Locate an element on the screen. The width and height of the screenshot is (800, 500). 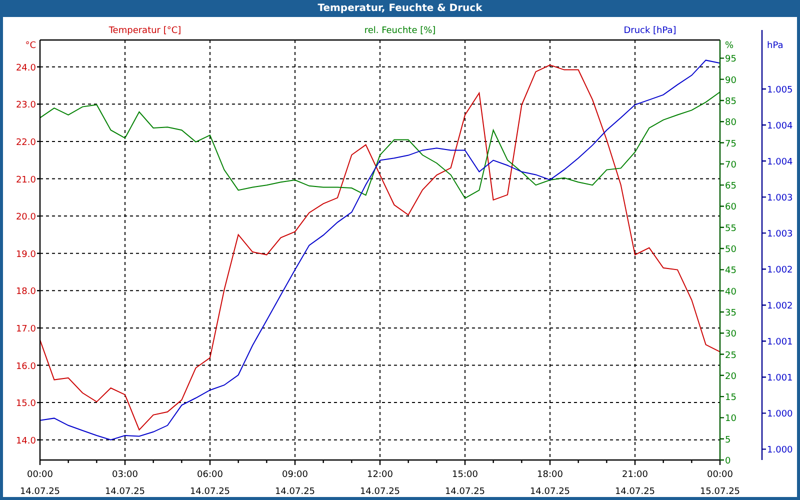
axis-tick-label: 1.005 is located at coordinates (780, 91).